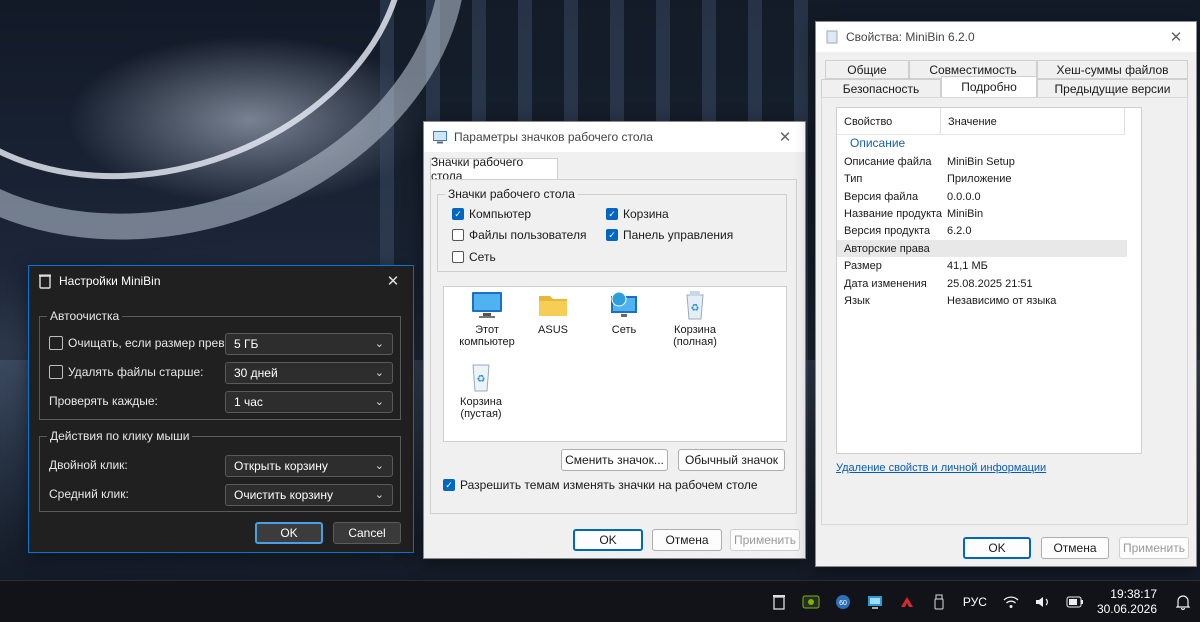 The width and height of the screenshot is (1200, 622). I want to click on detail-row: Тип Приложение, so click(982, 178).